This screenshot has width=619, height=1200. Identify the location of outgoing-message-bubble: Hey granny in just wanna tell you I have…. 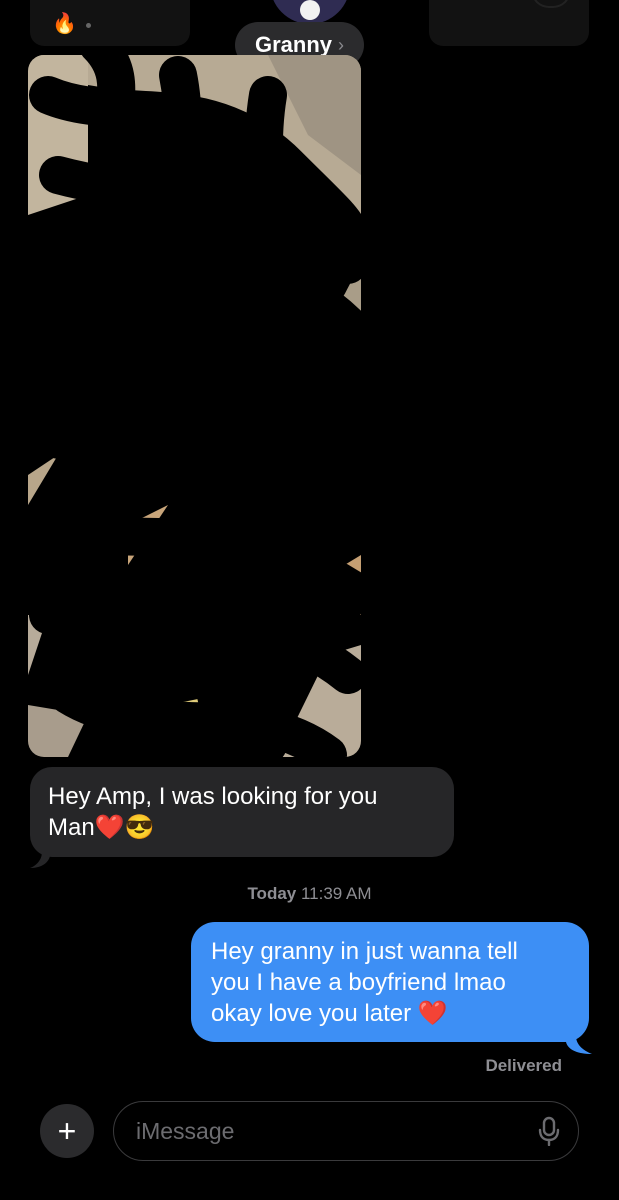
(390, 982).